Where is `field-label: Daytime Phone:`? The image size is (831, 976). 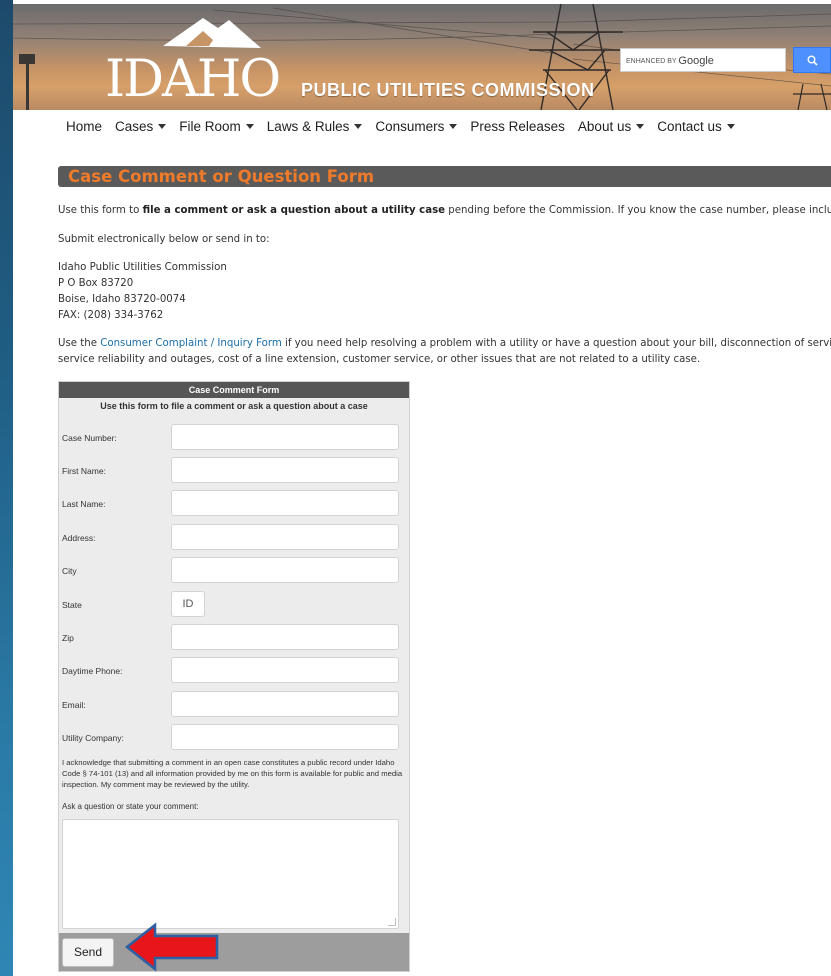
field-label: Daytime Phone: is located at coordinates (92, 671).